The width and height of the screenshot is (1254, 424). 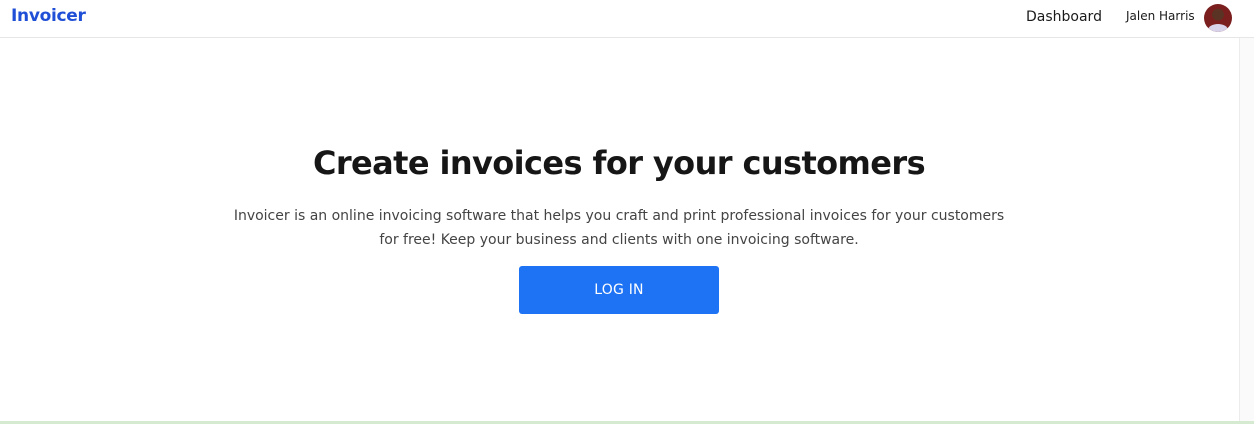 I want to click on vertical-scrollbar, so click(x=1246, y=229).